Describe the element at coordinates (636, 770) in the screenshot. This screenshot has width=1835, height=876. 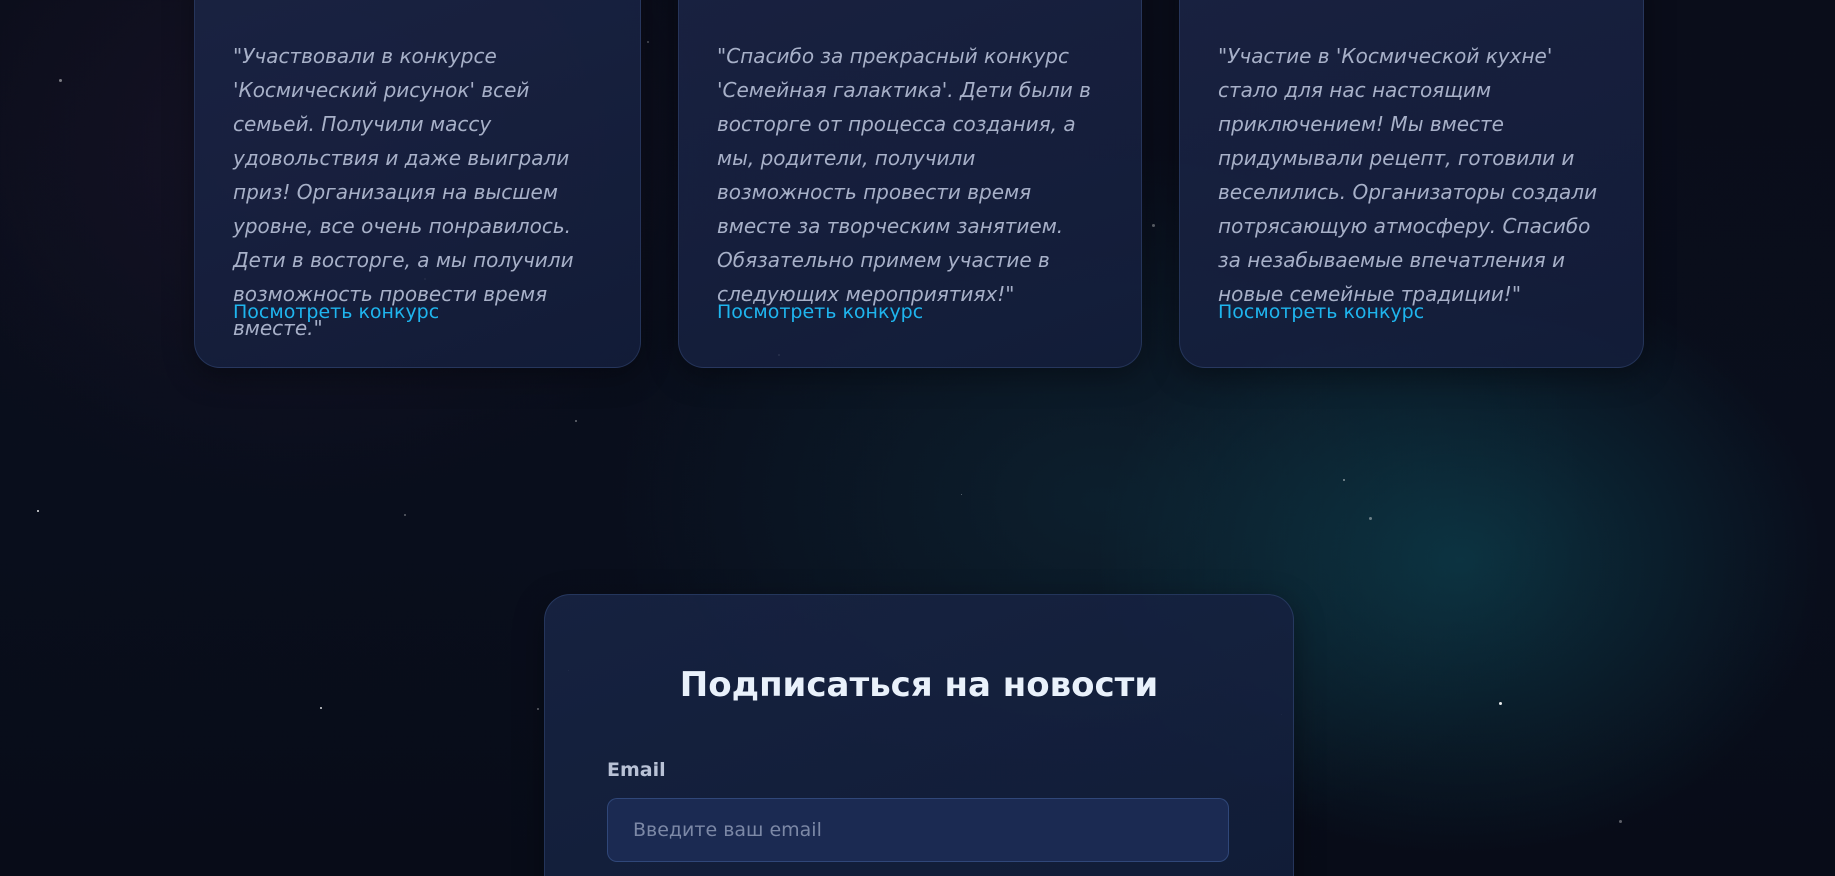
I see `email-label: Email` at that location.